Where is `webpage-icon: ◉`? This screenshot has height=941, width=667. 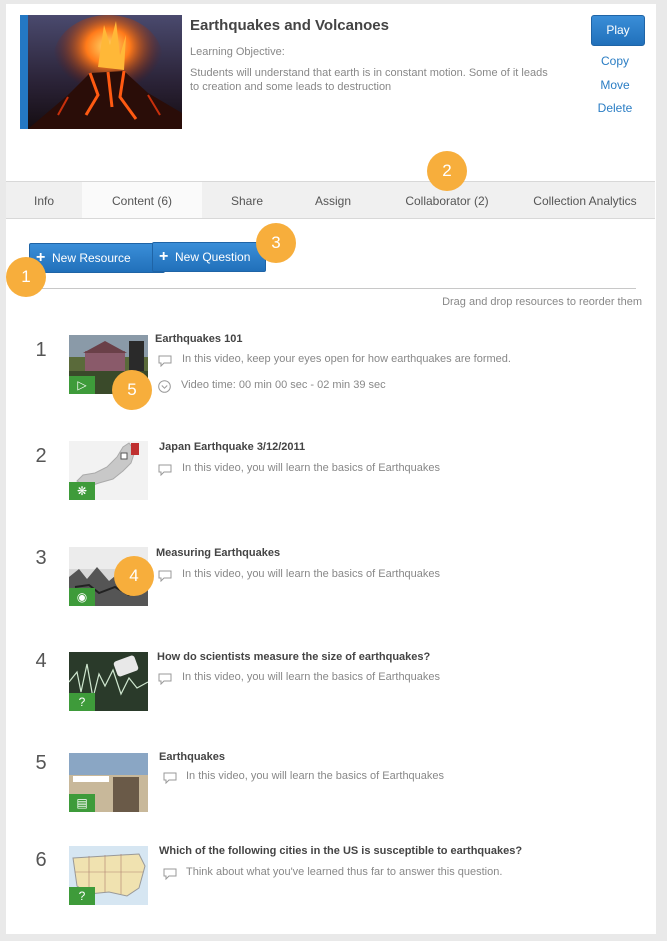 webpage-icon: ◉ is located at coordinates (82, 597).